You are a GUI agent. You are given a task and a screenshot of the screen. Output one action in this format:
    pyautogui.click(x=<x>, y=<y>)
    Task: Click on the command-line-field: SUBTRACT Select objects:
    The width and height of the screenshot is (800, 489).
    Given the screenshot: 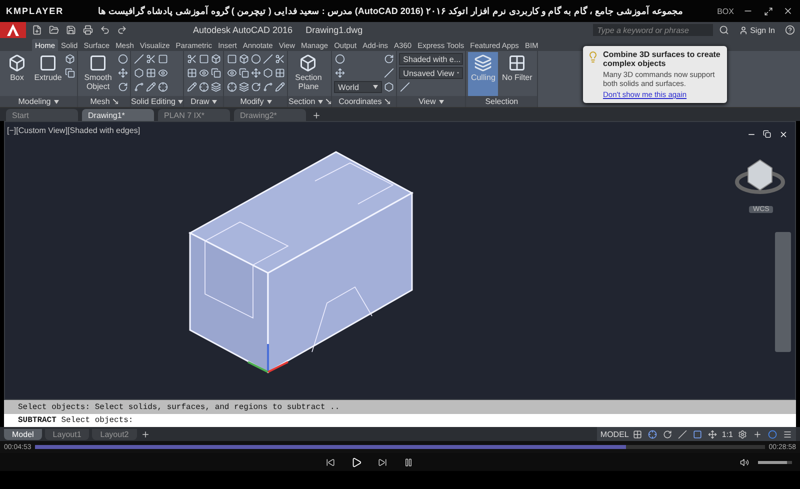 What is the action you would take?
    pyautogui.click(x=400, y=420)
    